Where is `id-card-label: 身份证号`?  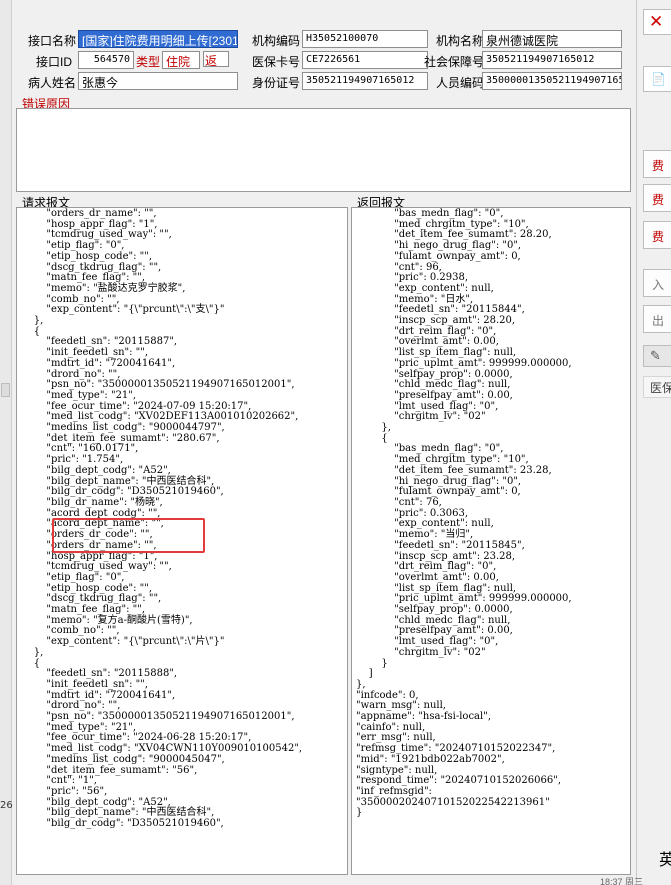 id-card-label: 身份证号 is located at coordinates (276, 83).